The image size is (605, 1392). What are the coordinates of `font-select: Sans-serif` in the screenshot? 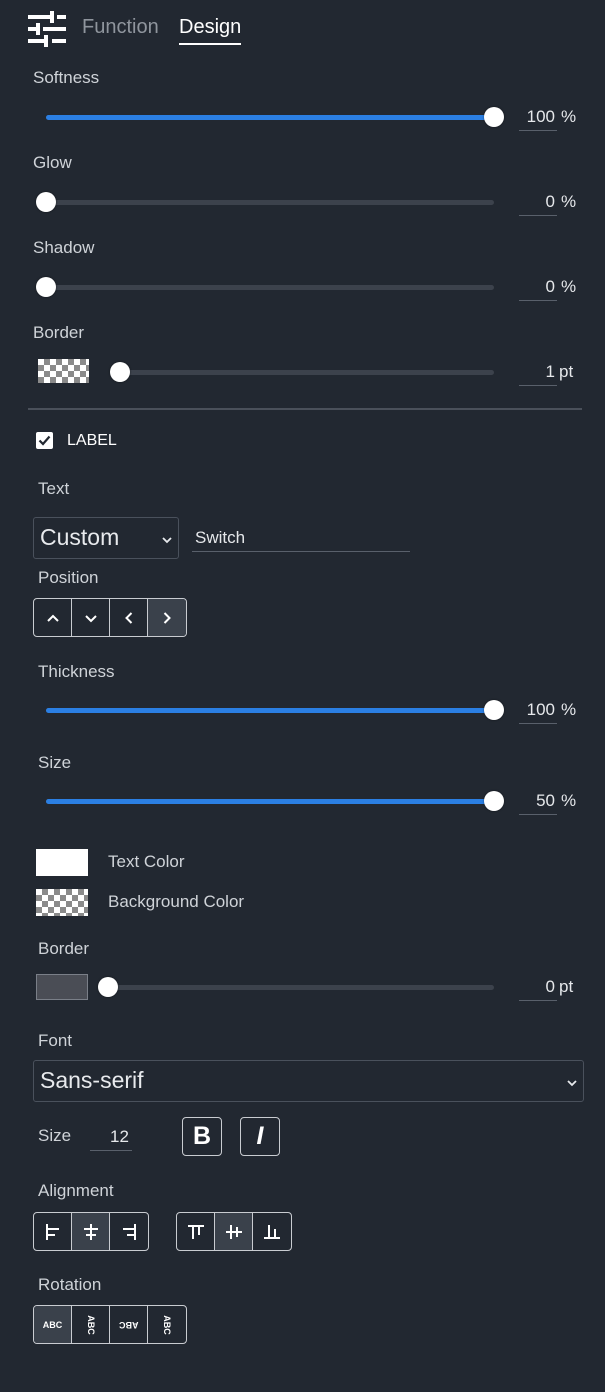 It's located at (308, 1081).